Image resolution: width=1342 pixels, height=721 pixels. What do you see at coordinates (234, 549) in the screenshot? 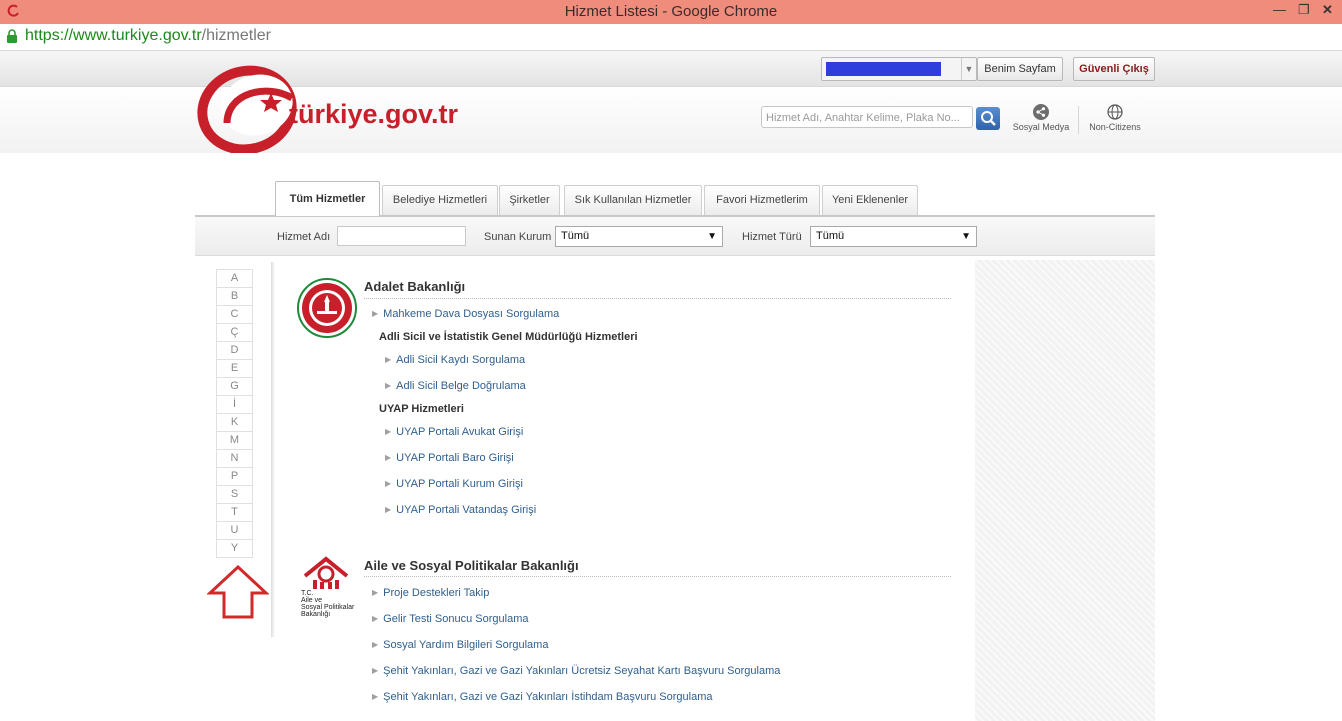
I see `letter-link: Y` at bounding box center [234, 549].